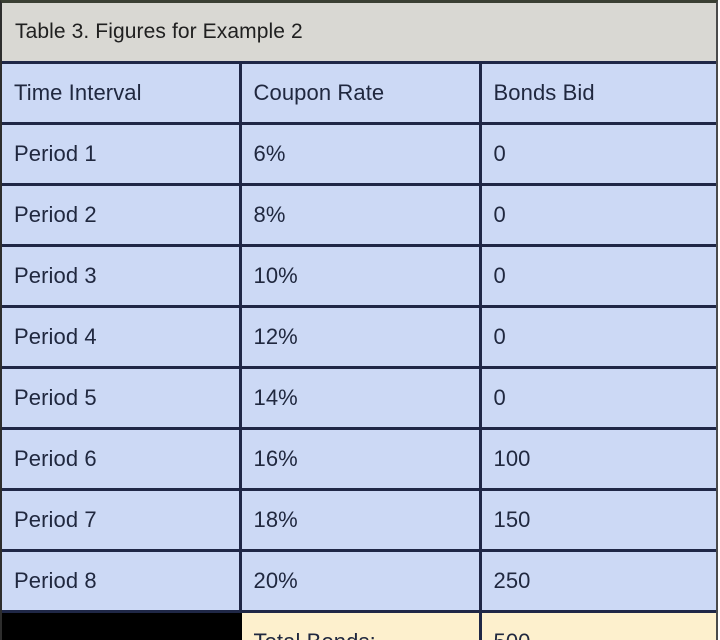  Describe the element at coordinates (122, 520) in the screenshot. I see `cell-time-interval: Period 7` at that location.